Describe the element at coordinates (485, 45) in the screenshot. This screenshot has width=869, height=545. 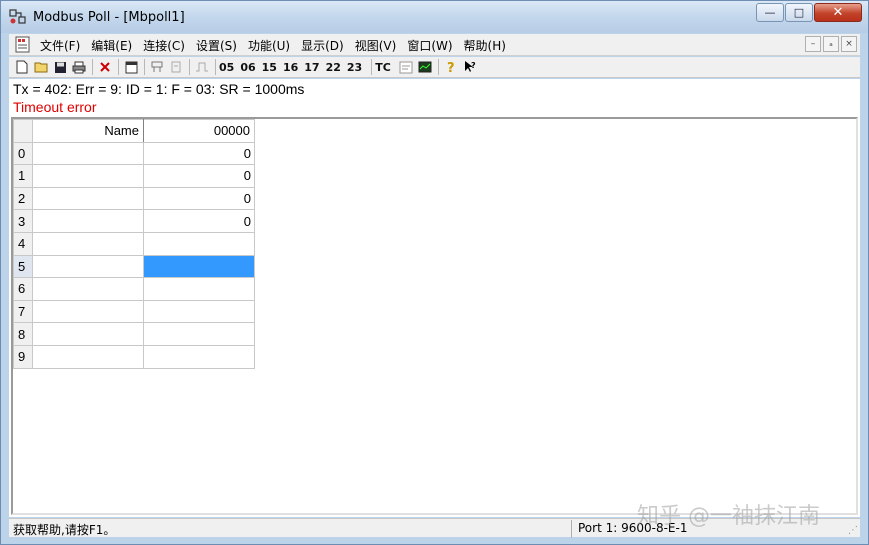
I see `menu-help: 帮助(H)` at that location.